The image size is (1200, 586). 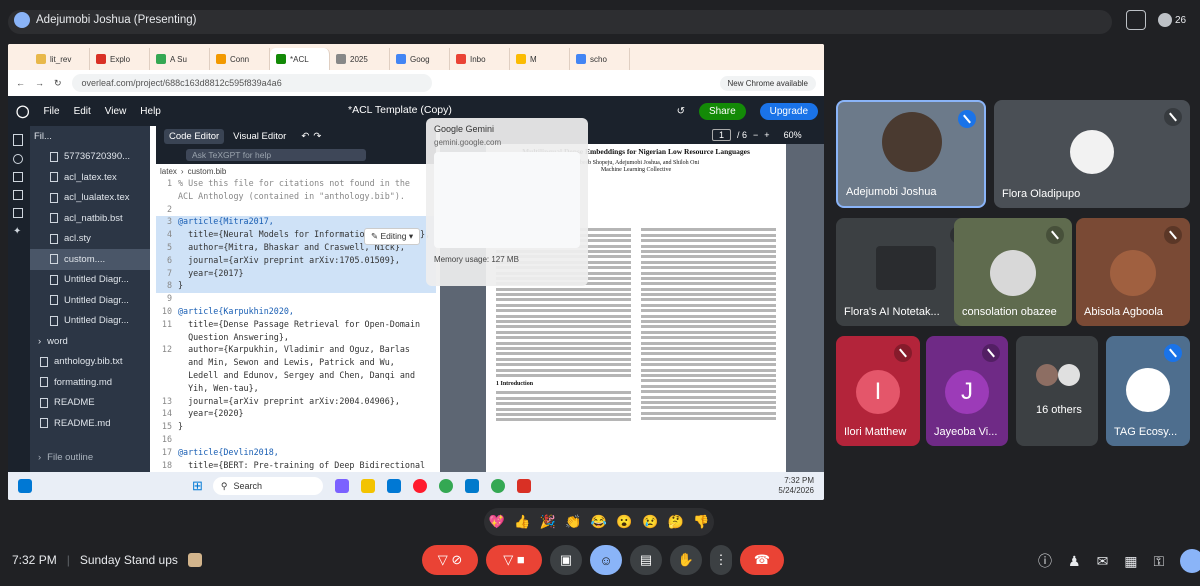 I want to click on people-icon: 26, so click(x=1172, y=20).